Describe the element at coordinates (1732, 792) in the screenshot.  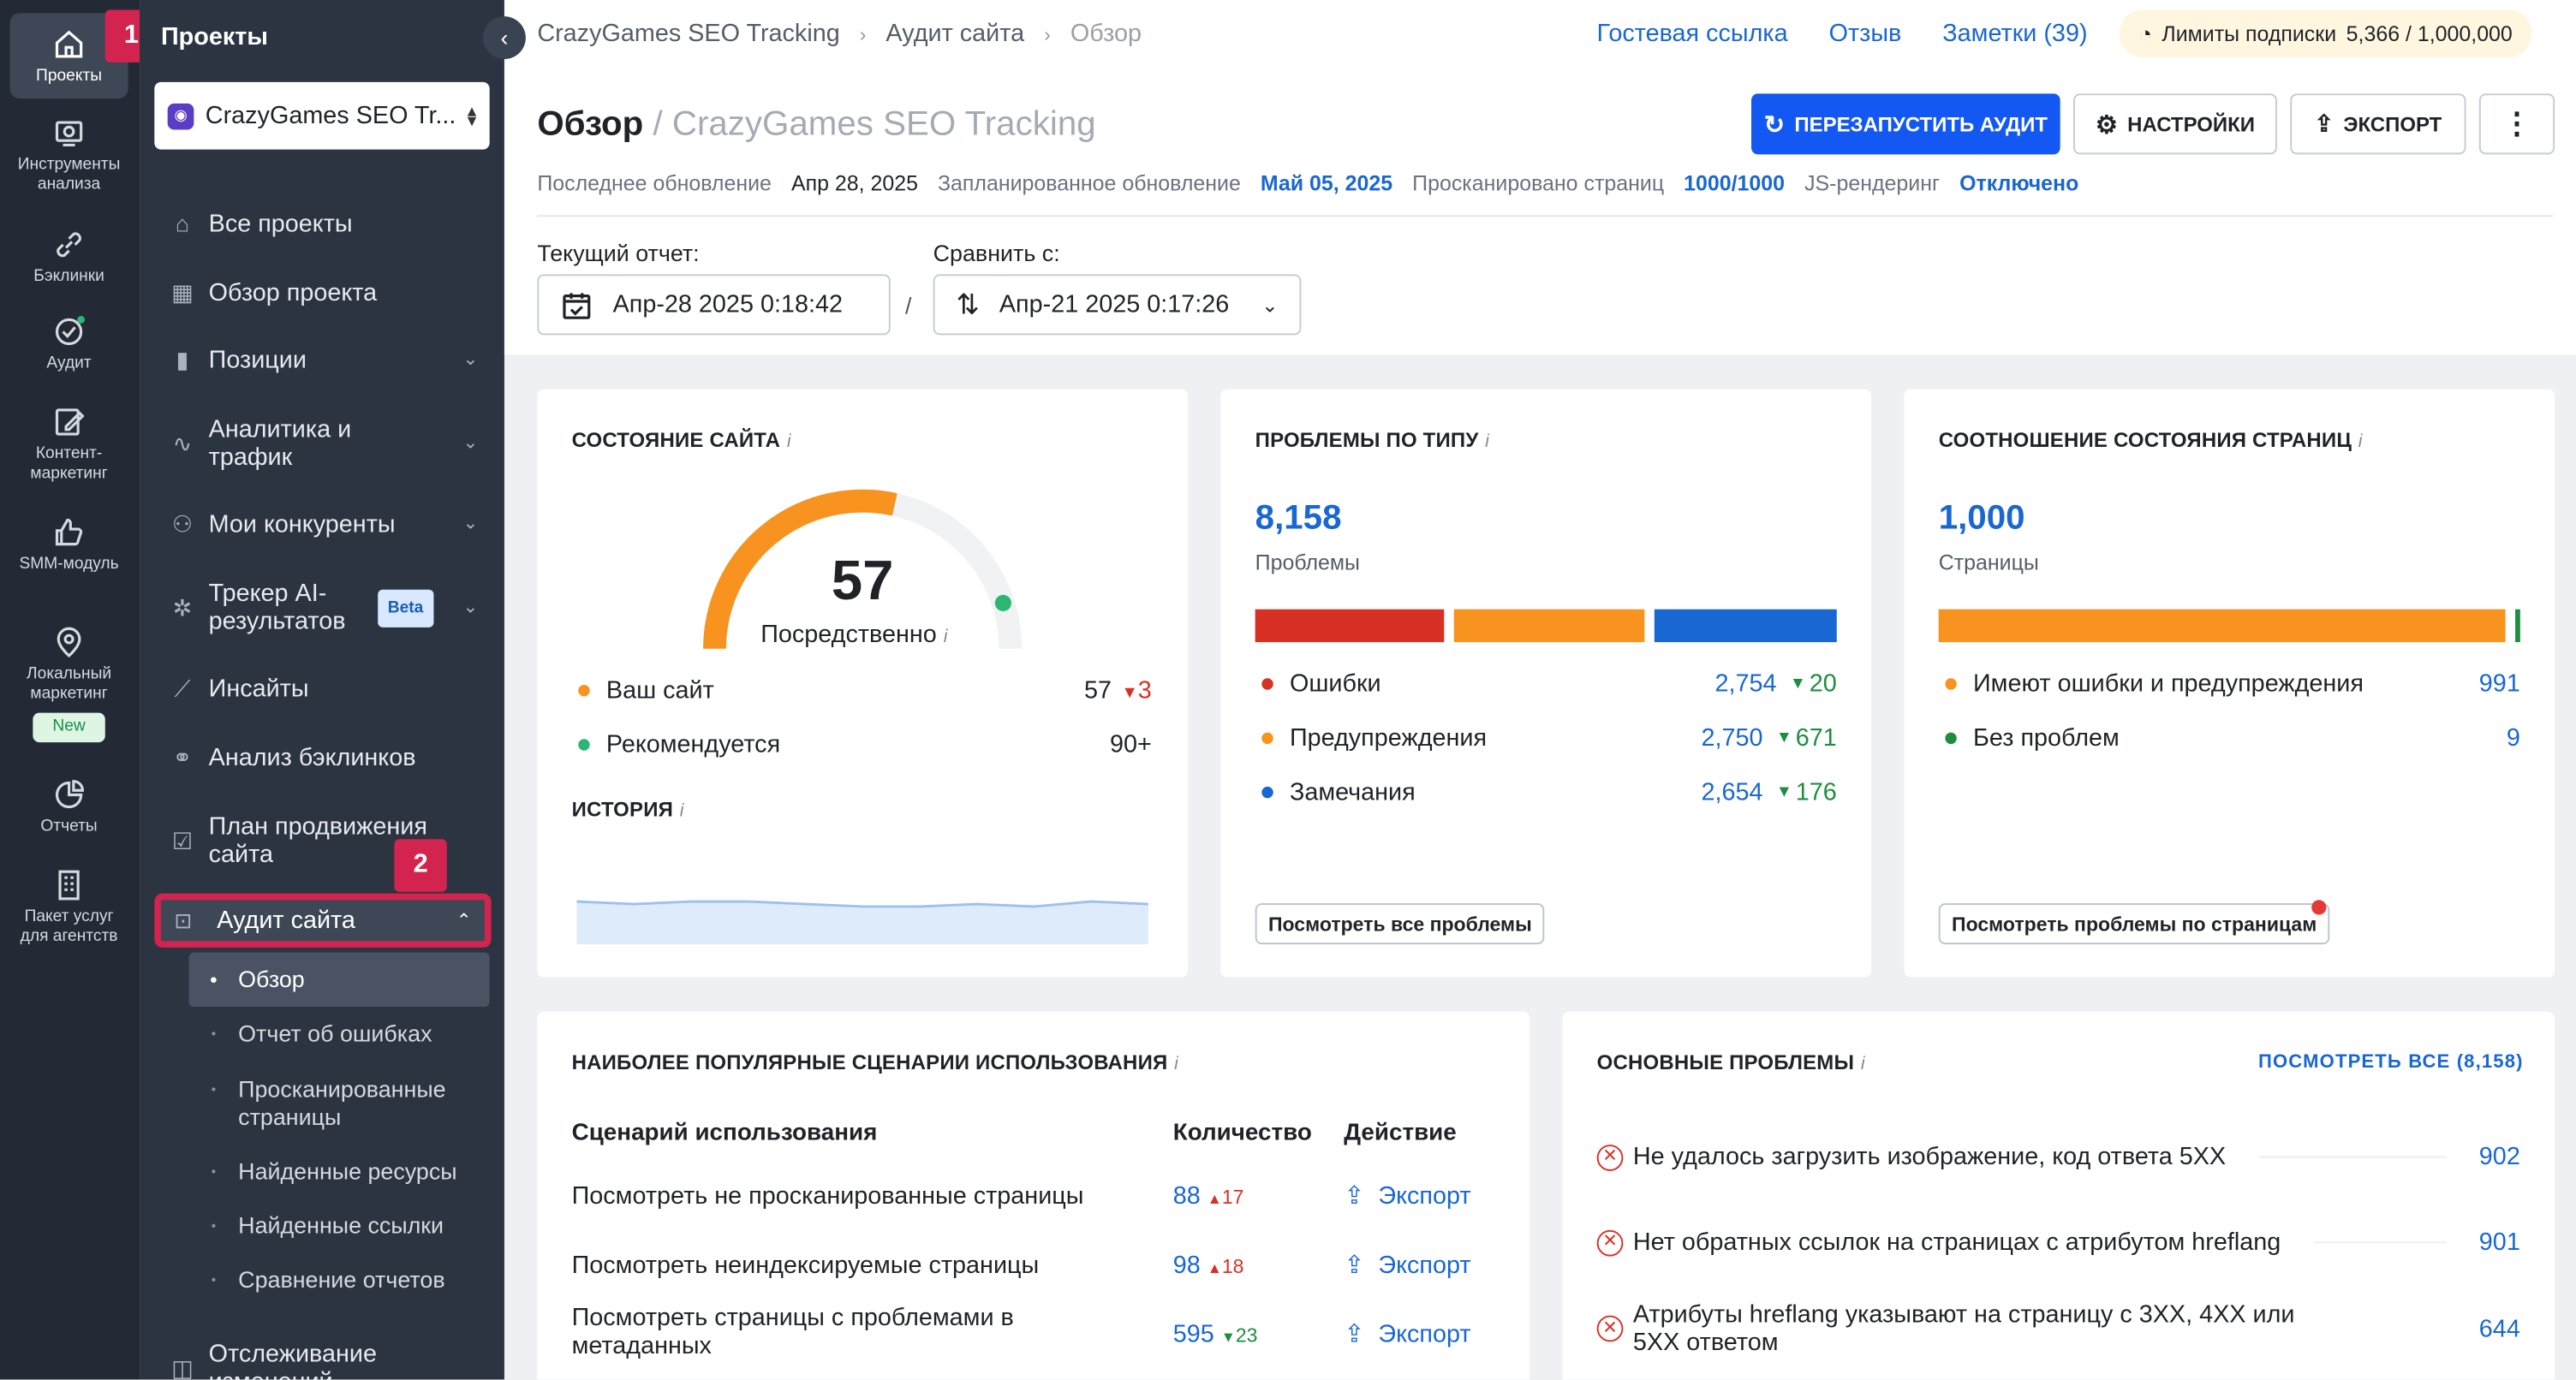
I see `issue-count: 2,654` at that location.